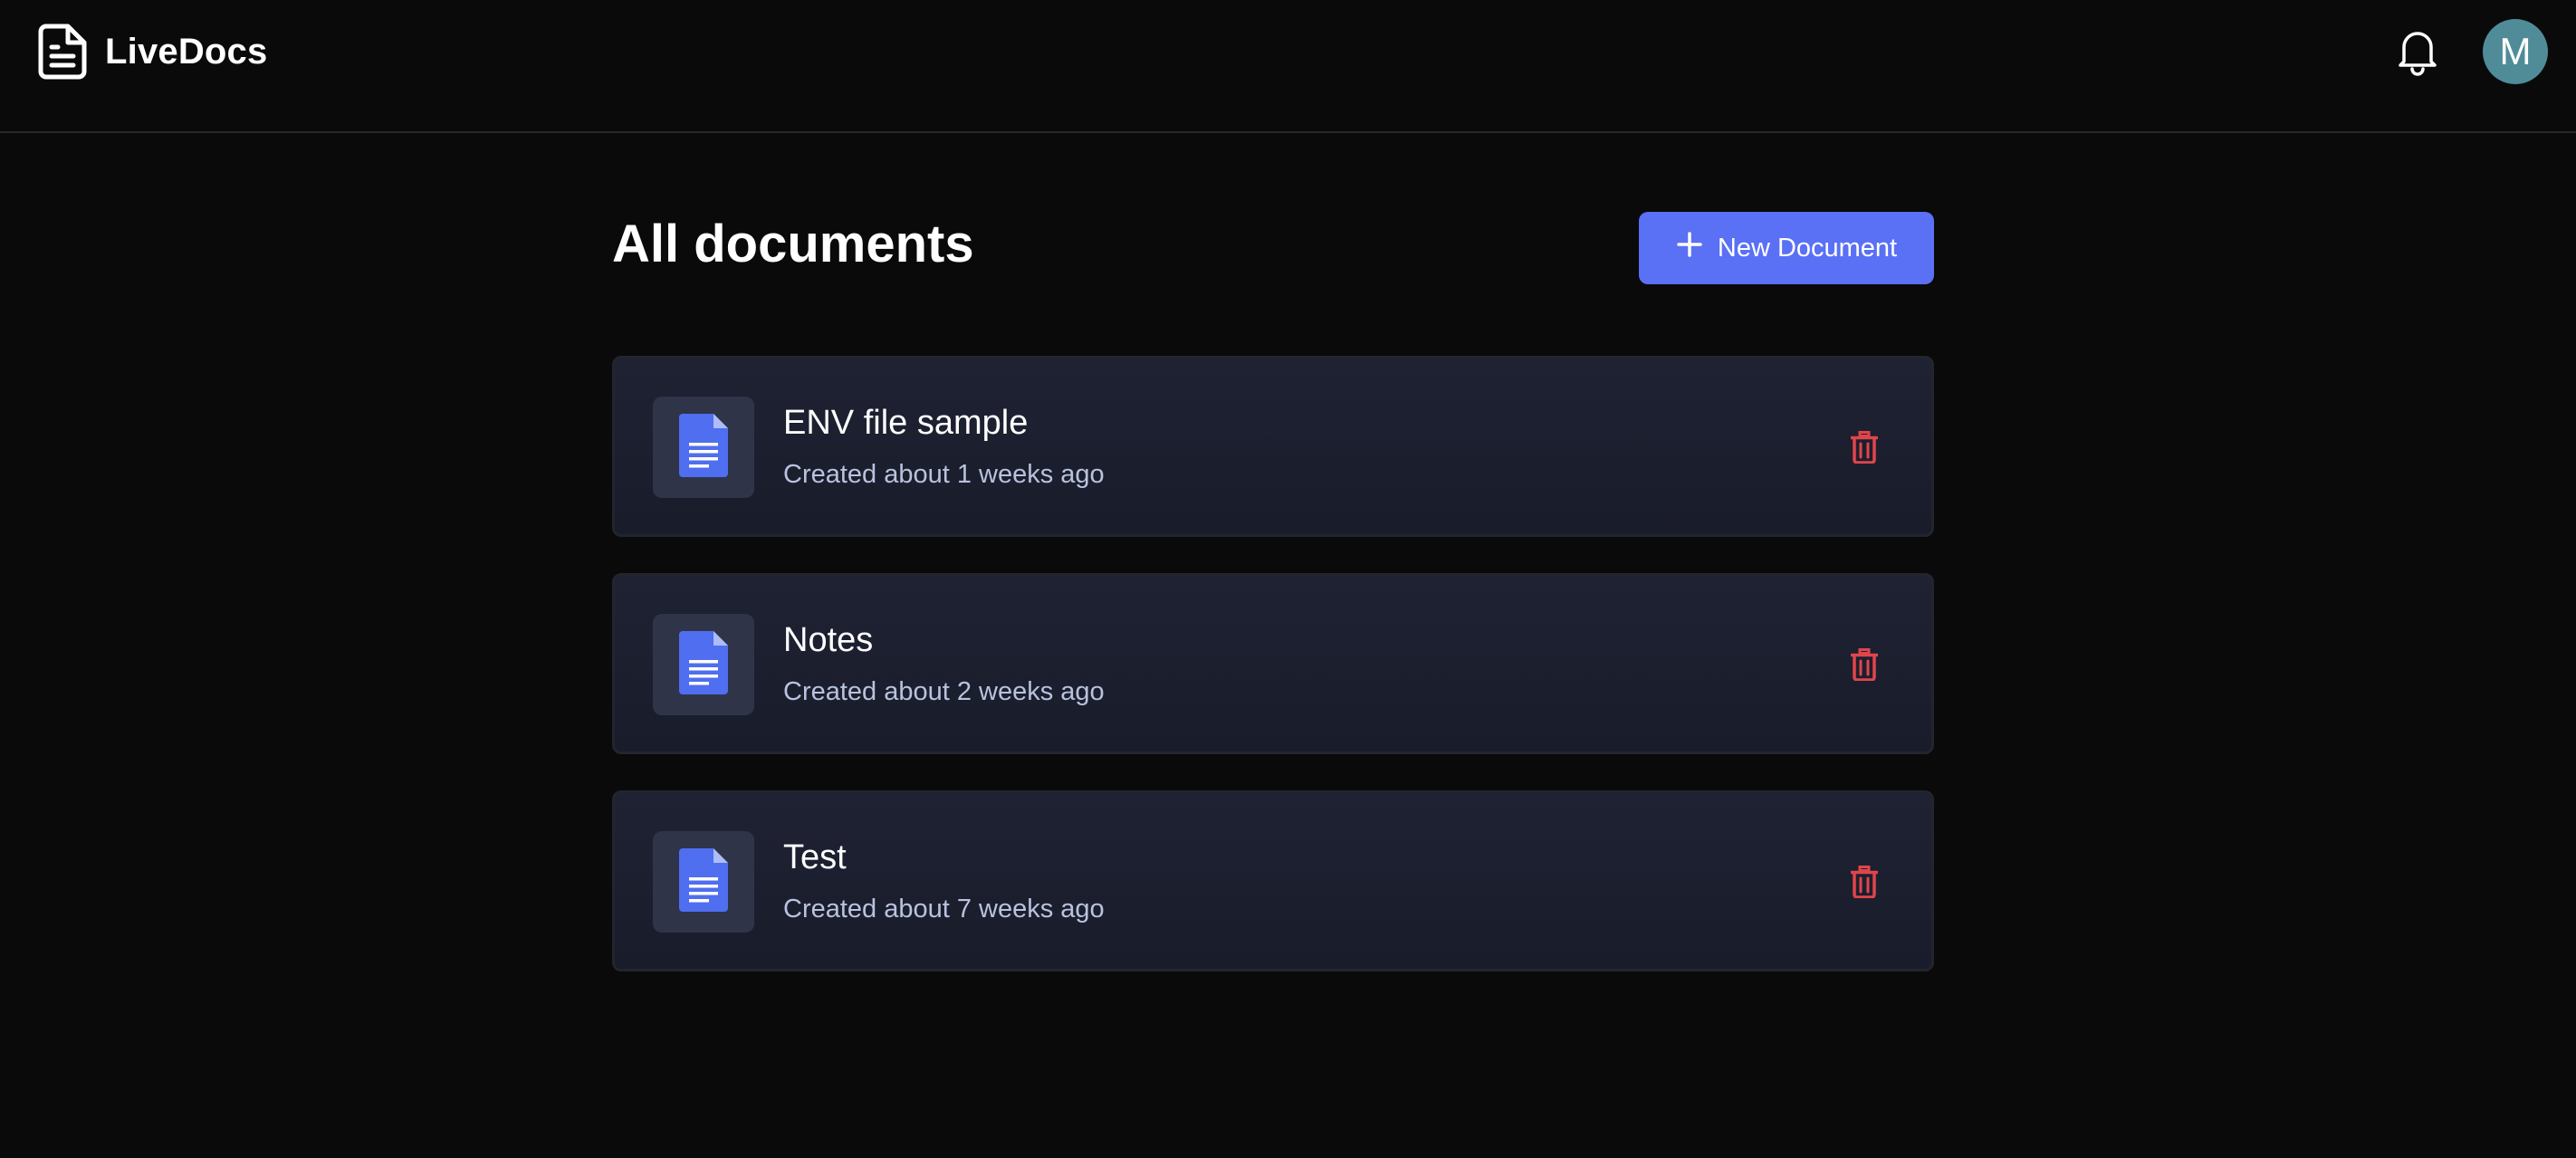 The image size is (2576, 1158). Describe the element at coordinates (1273, 664) in the screenshot. I see `document-card: Notes Created about 2 weeks ago` at that location.